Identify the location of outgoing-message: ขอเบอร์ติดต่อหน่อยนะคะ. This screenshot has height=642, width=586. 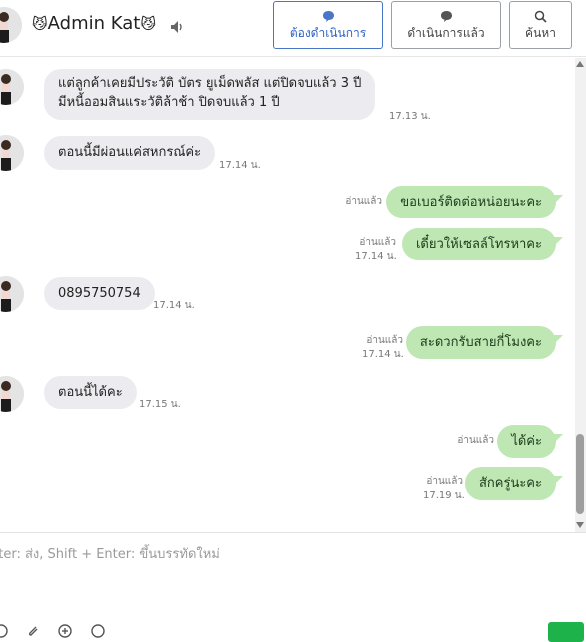
(474, 202).